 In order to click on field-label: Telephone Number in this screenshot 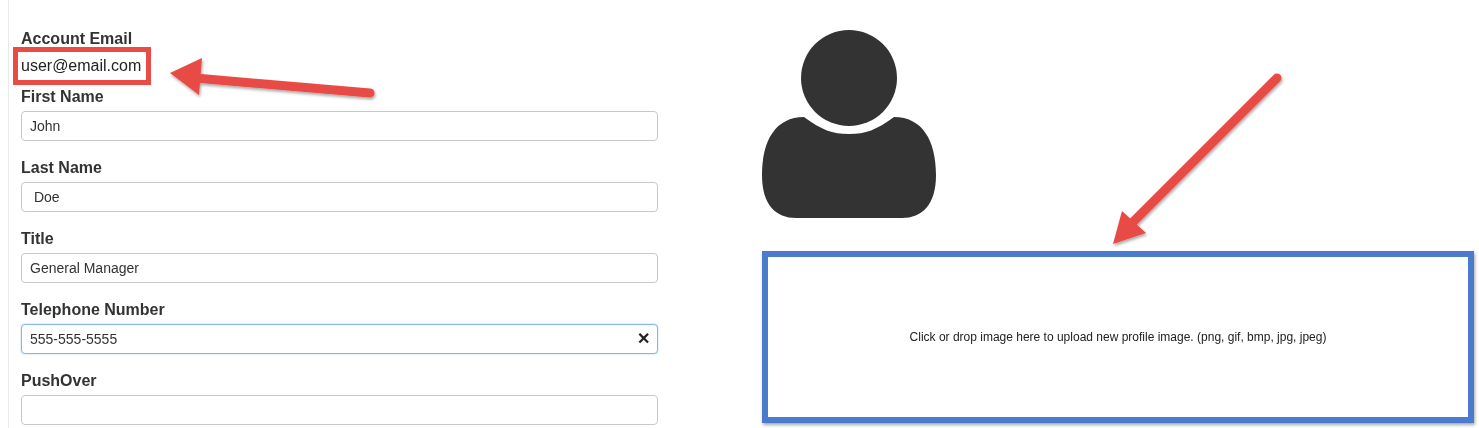, I will do `click(93, 309)`.